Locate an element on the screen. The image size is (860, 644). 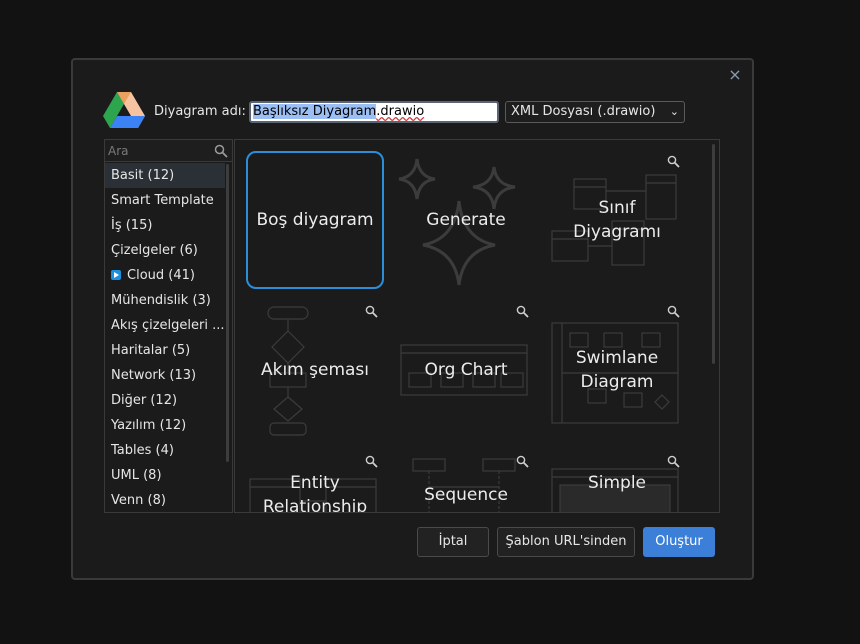
template-label: Generate is located at coordinates (466, 220).